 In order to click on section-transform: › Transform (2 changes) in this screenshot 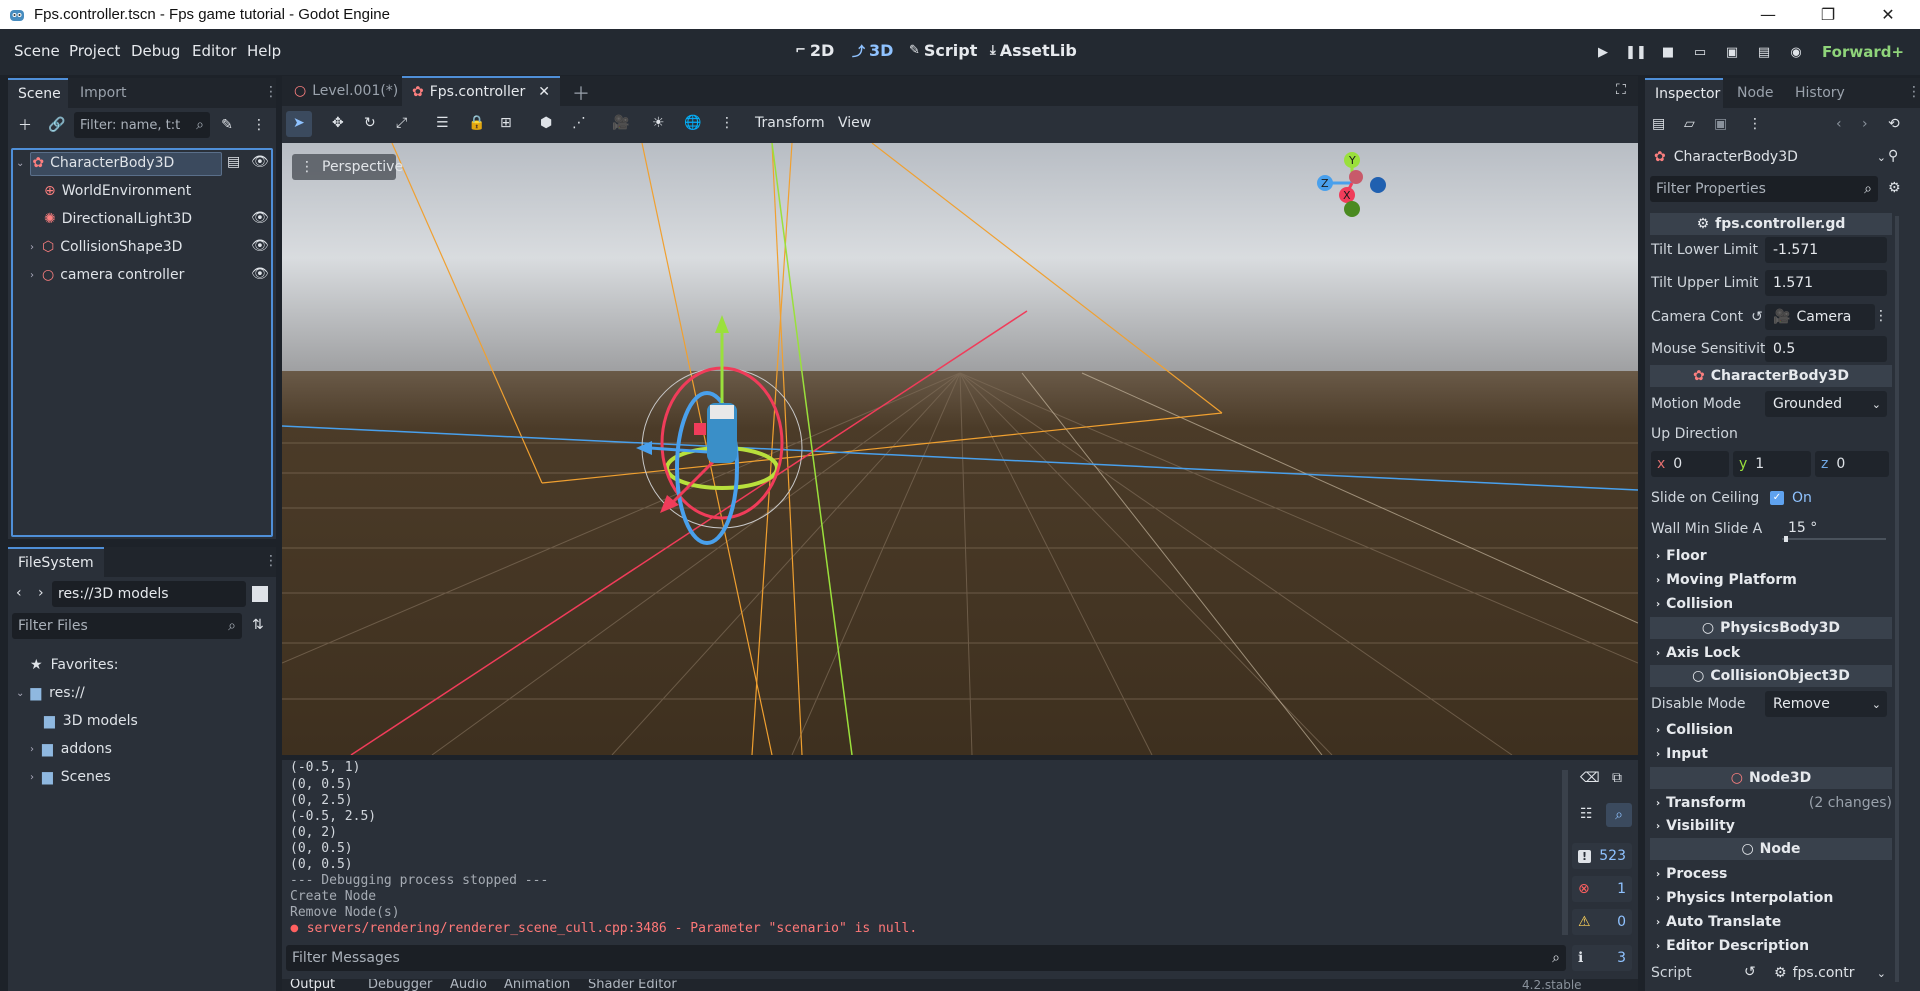, I will do `click(1774, 803)`.